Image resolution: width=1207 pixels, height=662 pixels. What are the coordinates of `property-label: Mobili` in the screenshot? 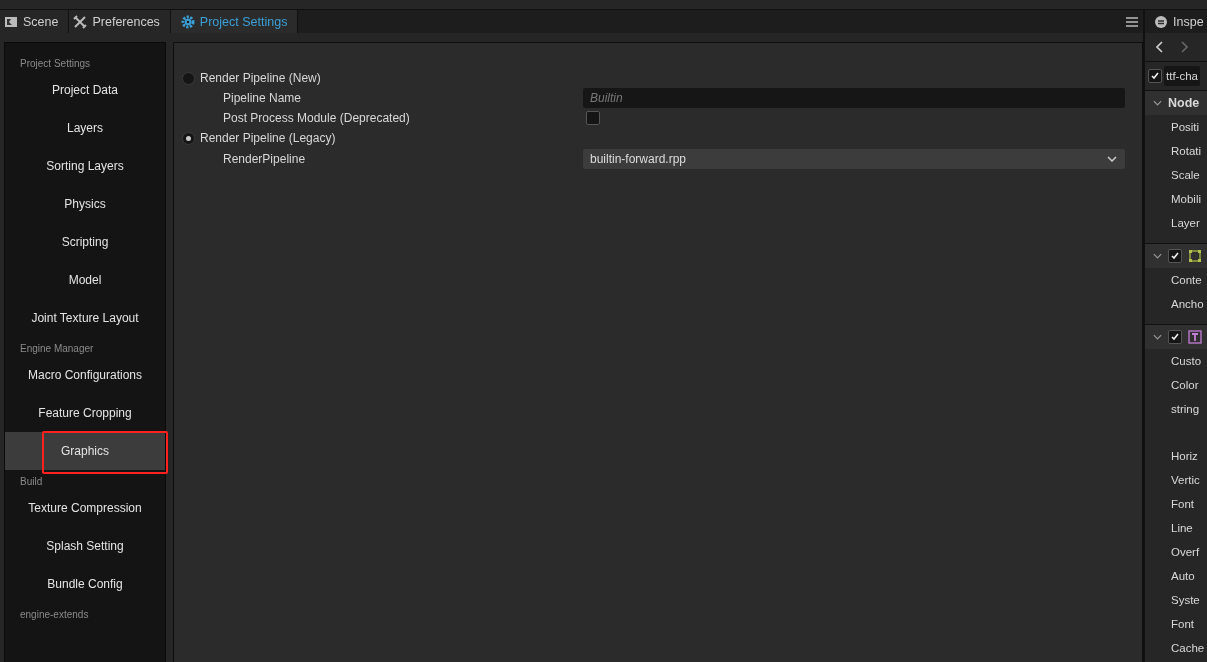 It's located at (1186, 199).